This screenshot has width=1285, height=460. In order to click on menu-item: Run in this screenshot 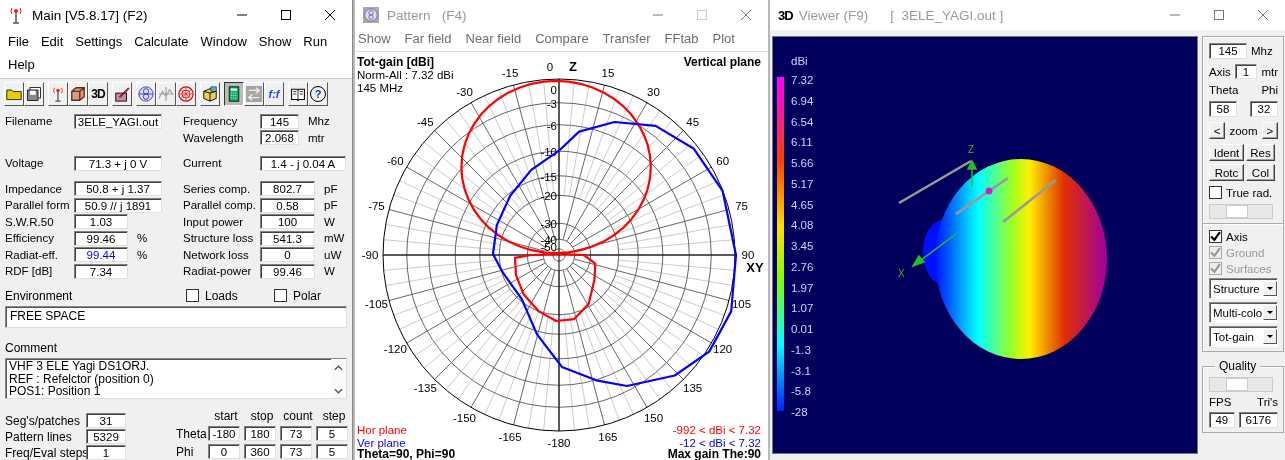, I will do `click(315, 41)`.